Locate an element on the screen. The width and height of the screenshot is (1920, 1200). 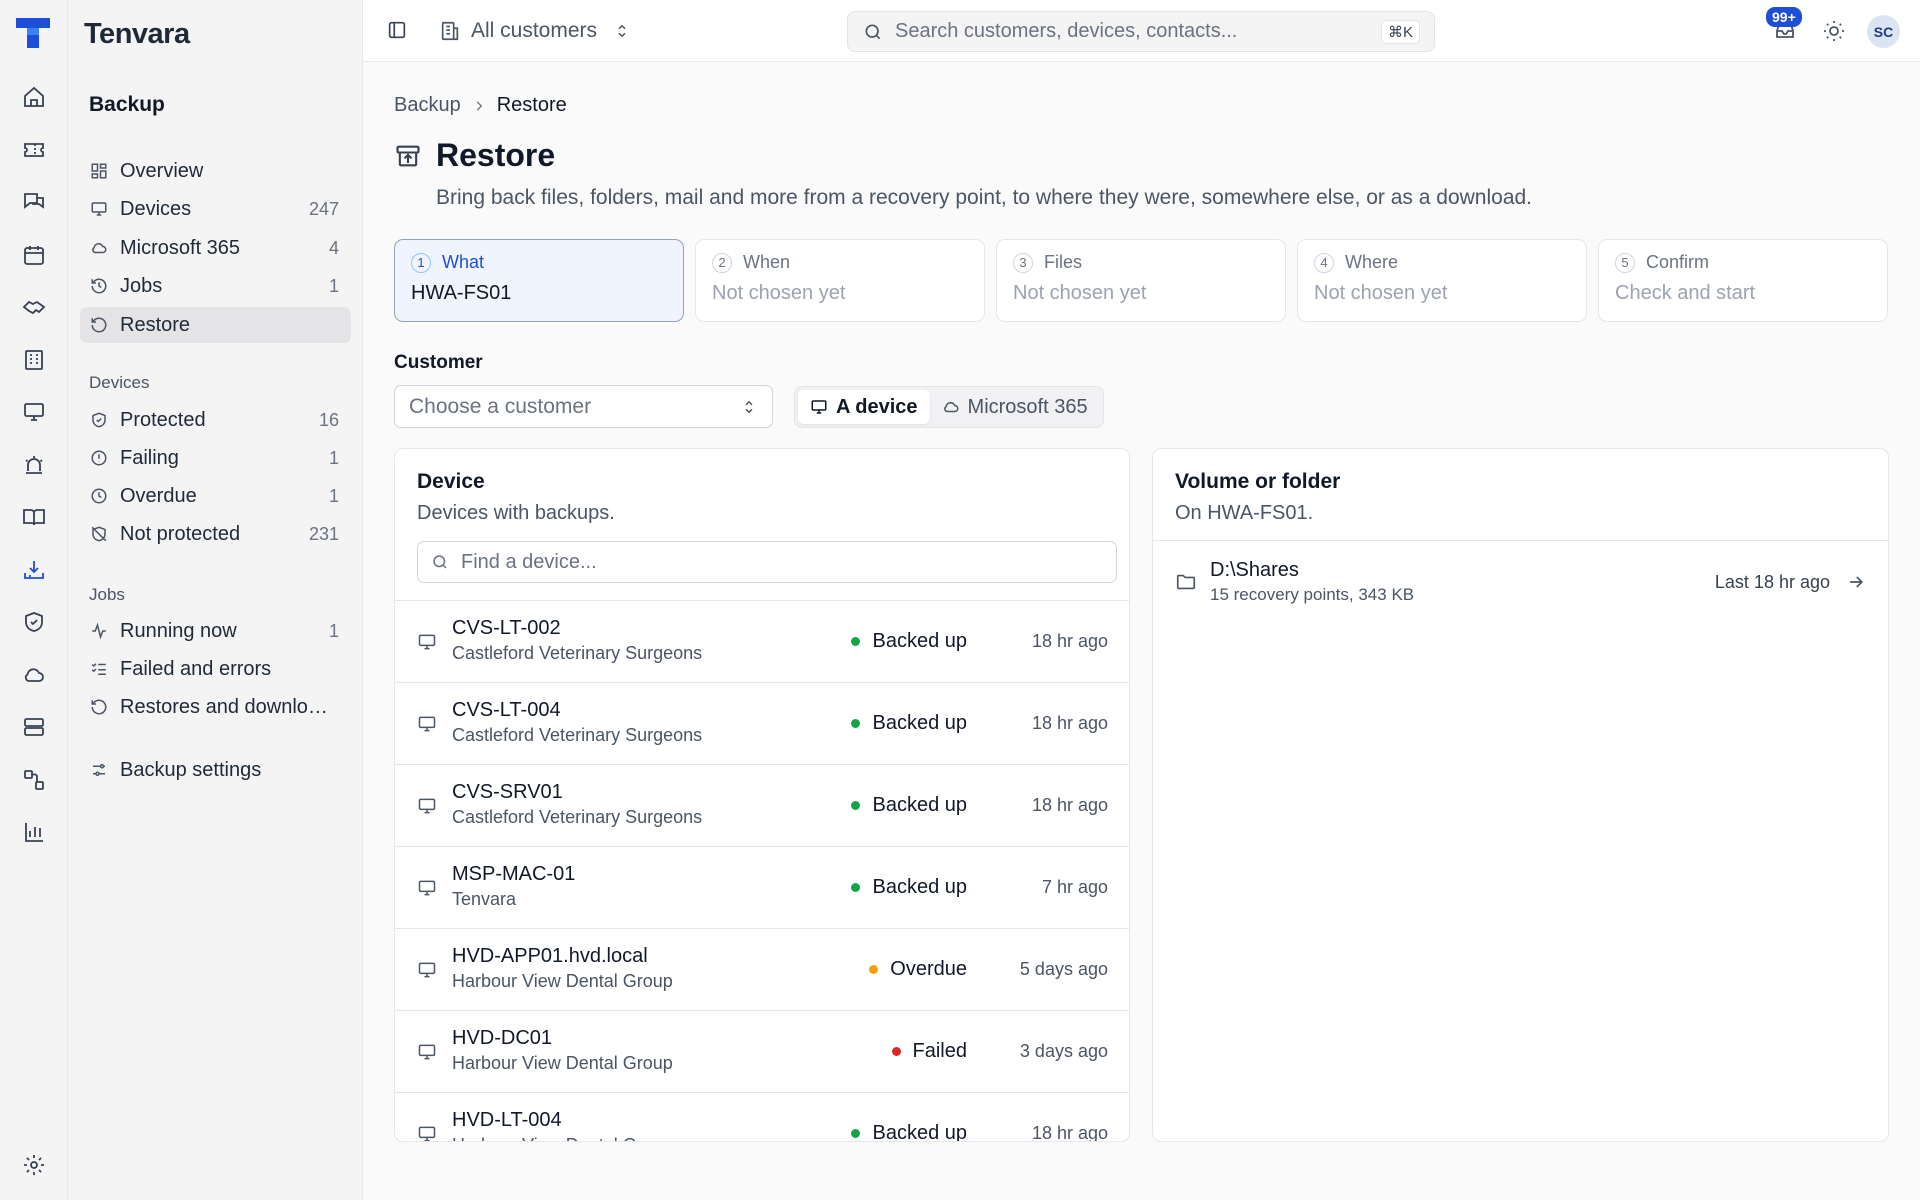
shield-check-icon is located at coordinates (34, 622).